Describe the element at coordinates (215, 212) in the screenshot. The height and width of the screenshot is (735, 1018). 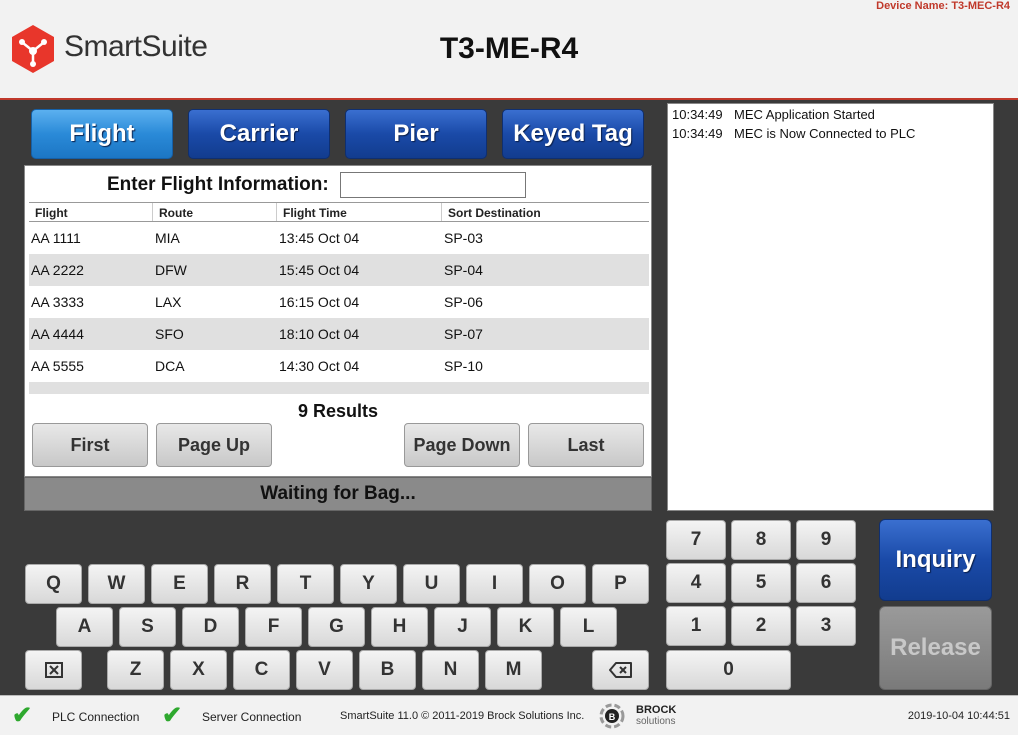
I see `column-header-route: Route` at that location.